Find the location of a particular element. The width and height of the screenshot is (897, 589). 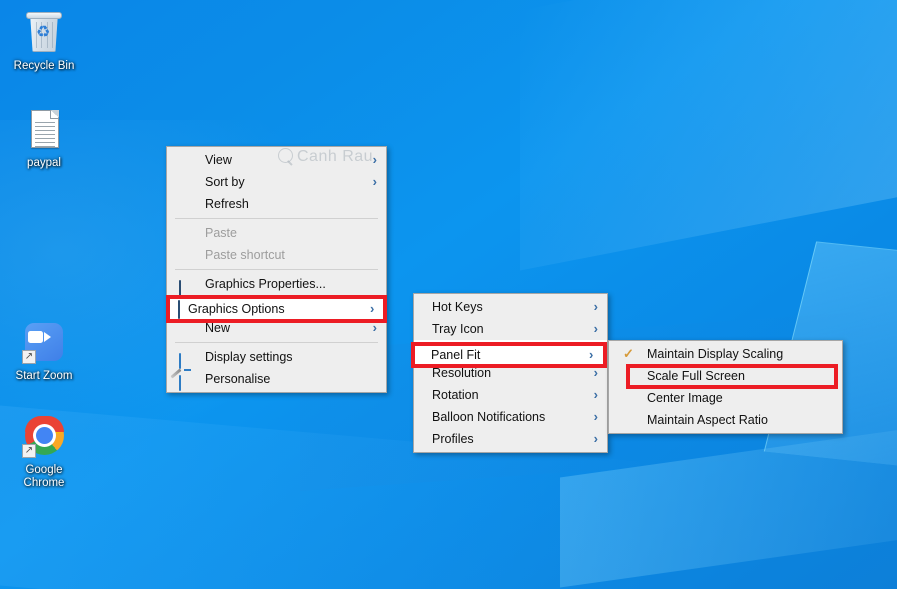

menu-item-label: Balloon Notifications is located at coordinates (489, 417).